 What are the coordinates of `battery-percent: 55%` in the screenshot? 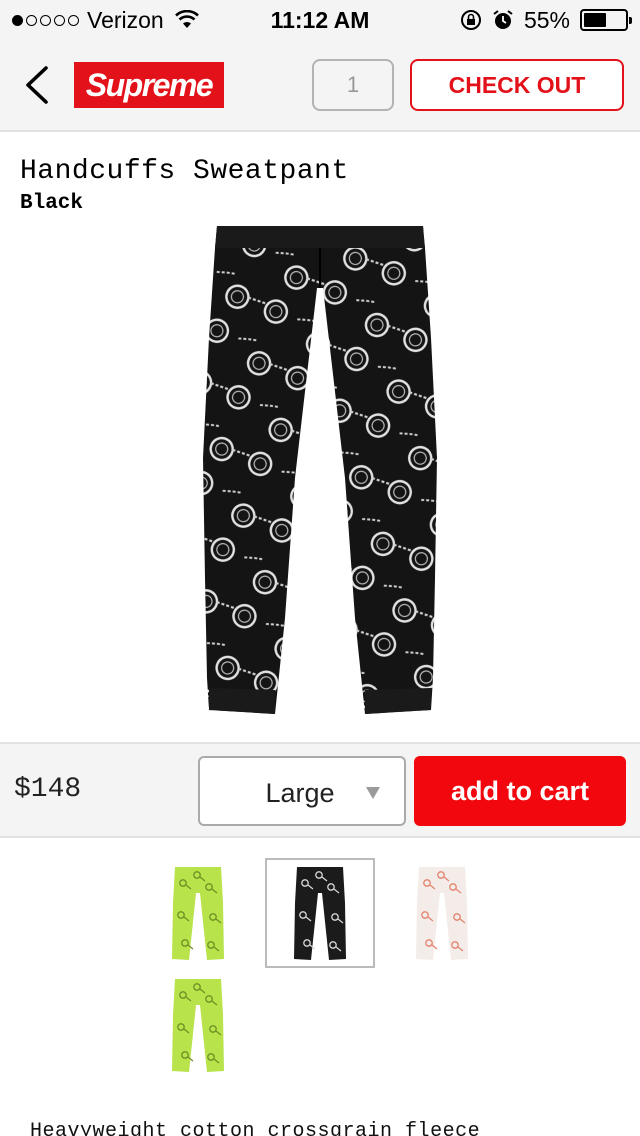 It's located at (546, 19).